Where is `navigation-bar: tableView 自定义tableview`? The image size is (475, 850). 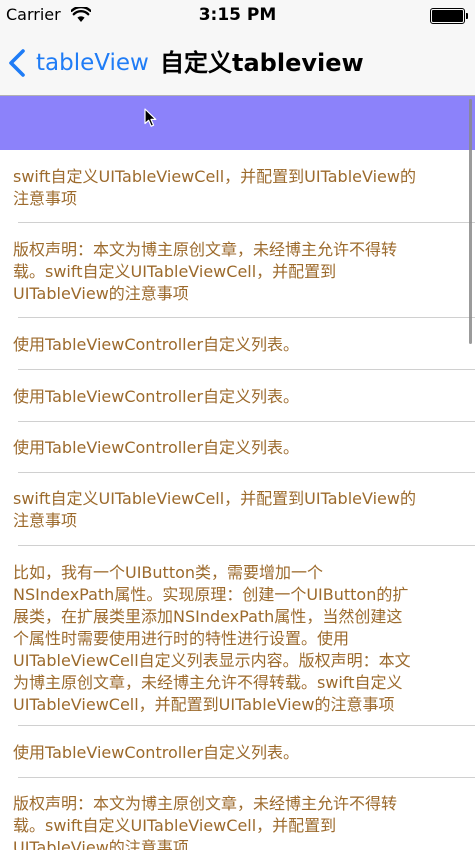 navigation-bar: tableView 自定义tableview is located at coordinates (237, 64).